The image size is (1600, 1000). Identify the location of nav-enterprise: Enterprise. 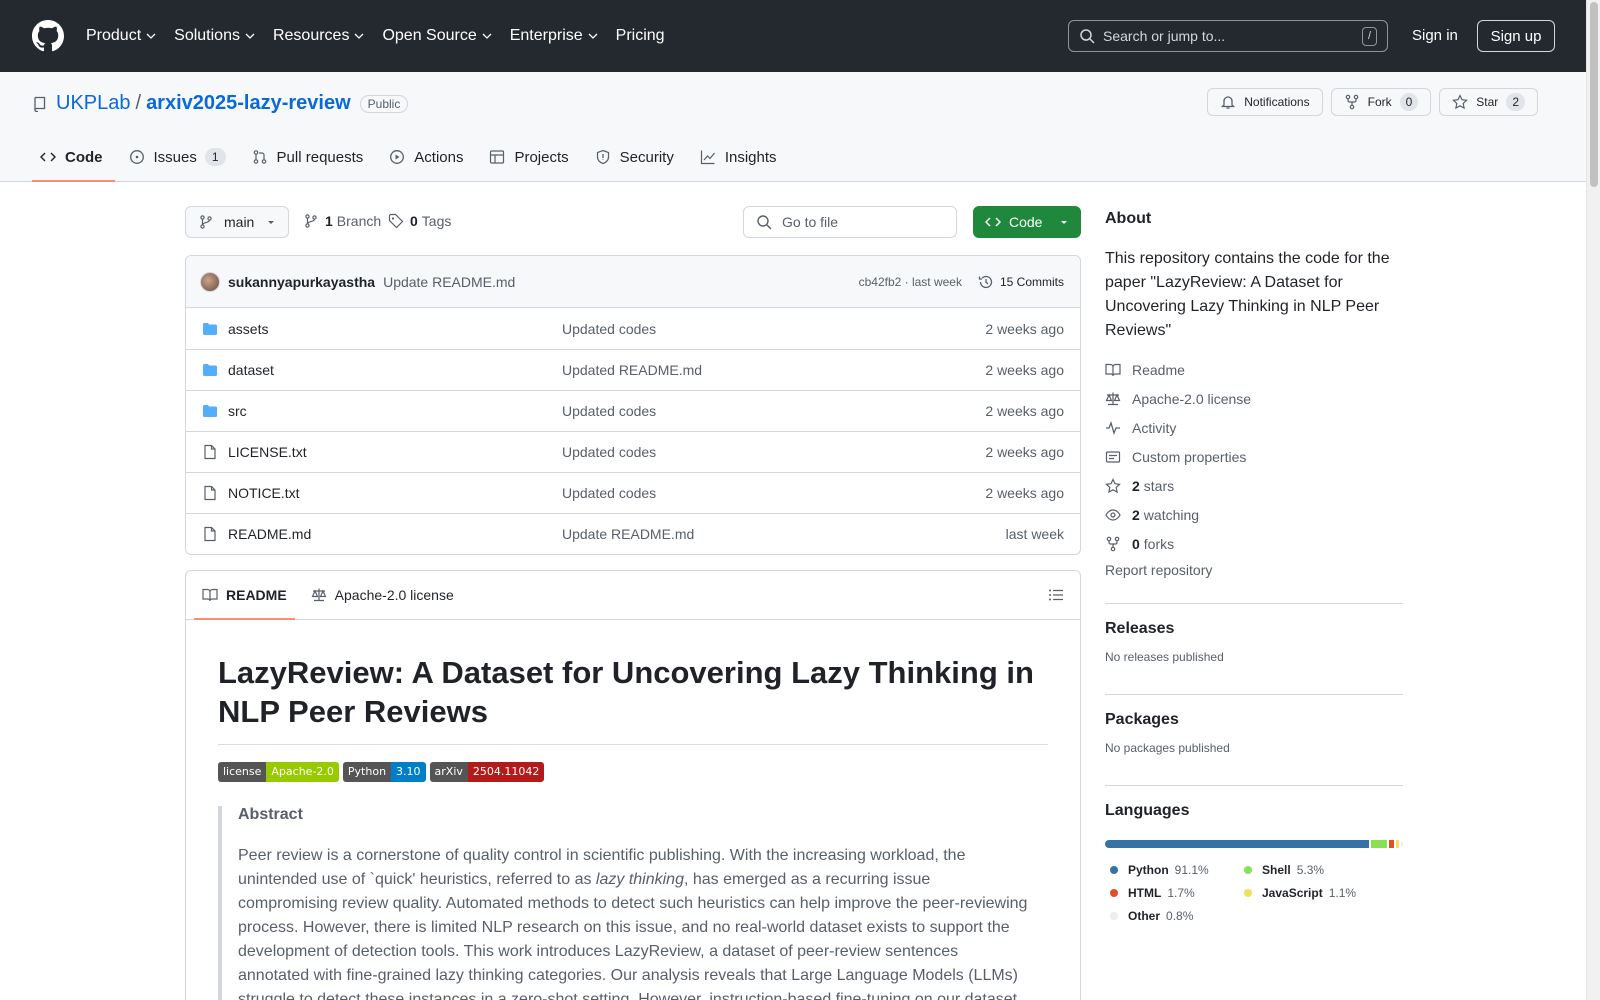
(554, 36).